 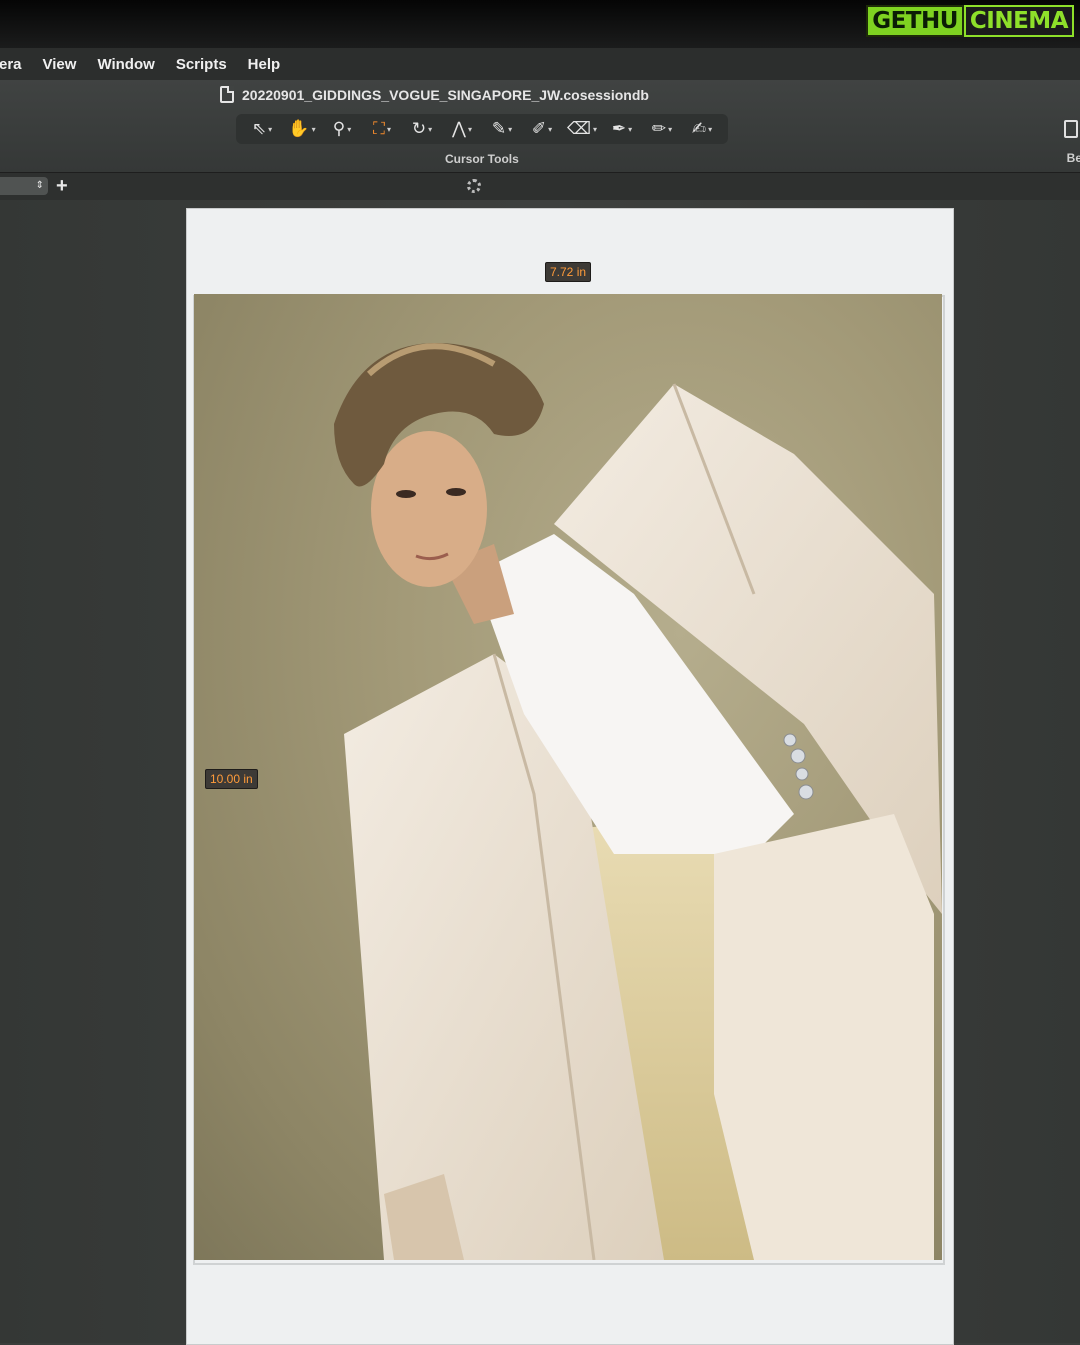 I want to click on annotate-pen-icon: ✏, so click(x=659, y=128).